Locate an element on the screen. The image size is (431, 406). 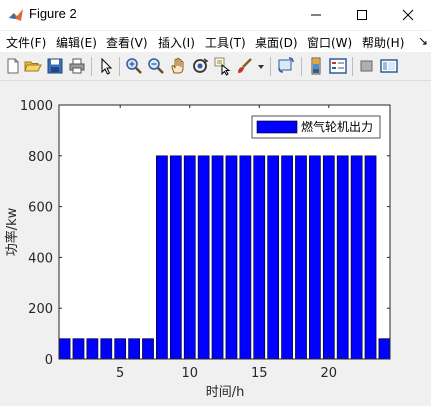
menu-help: 帮助(H) is located at coordinates (383, 42).